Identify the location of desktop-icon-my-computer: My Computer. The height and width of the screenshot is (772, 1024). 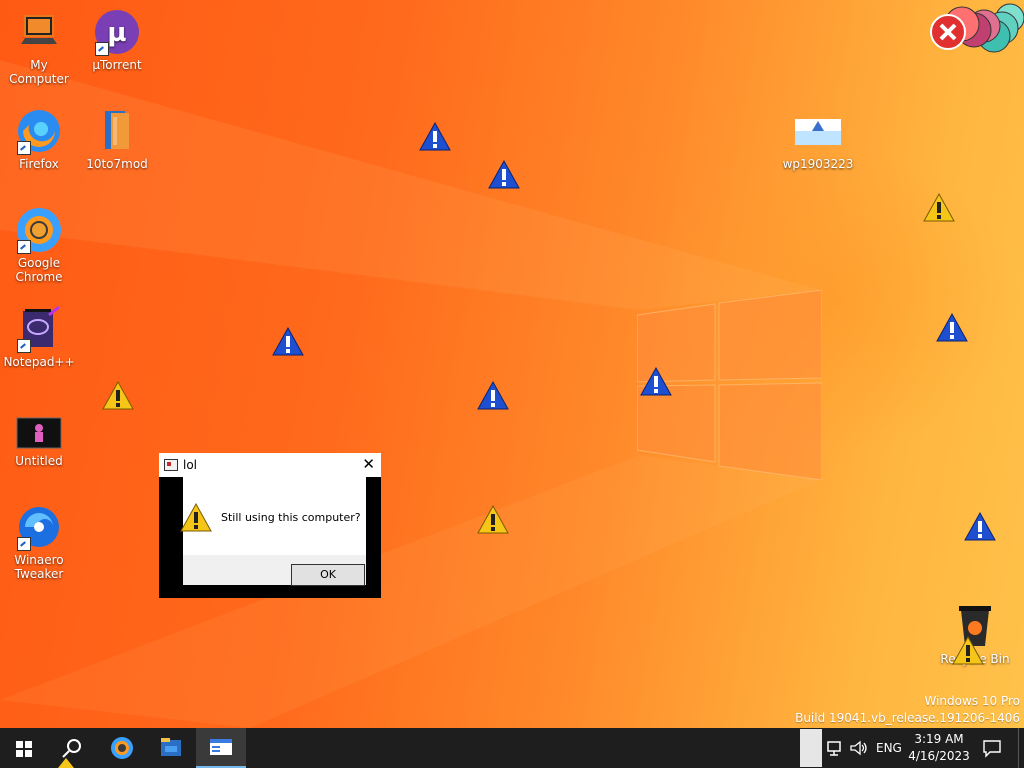
(39, 47).